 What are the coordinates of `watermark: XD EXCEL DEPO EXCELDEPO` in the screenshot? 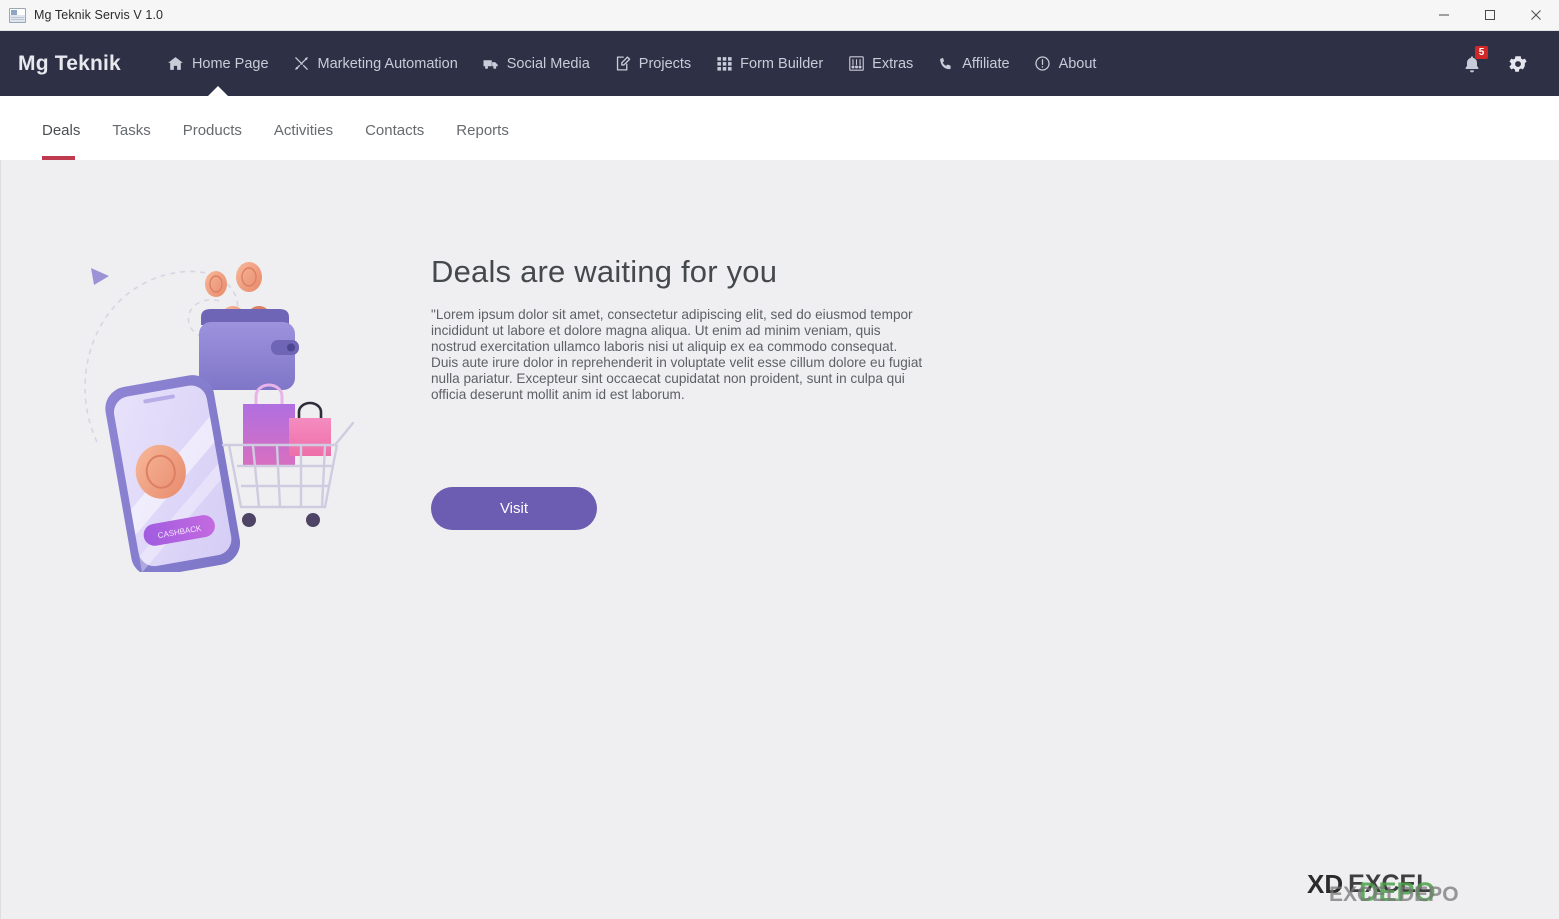 It's located at (1424, 889).